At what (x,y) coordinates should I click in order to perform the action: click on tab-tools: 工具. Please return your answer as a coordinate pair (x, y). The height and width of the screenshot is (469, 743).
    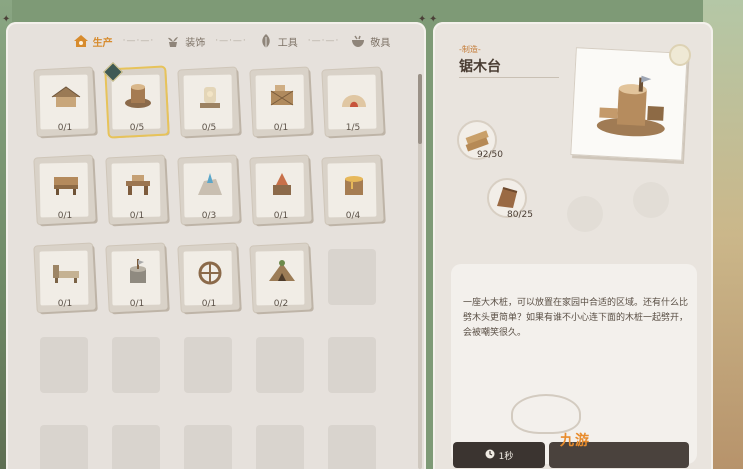
    Looking at the image, I should click on (277, 41).